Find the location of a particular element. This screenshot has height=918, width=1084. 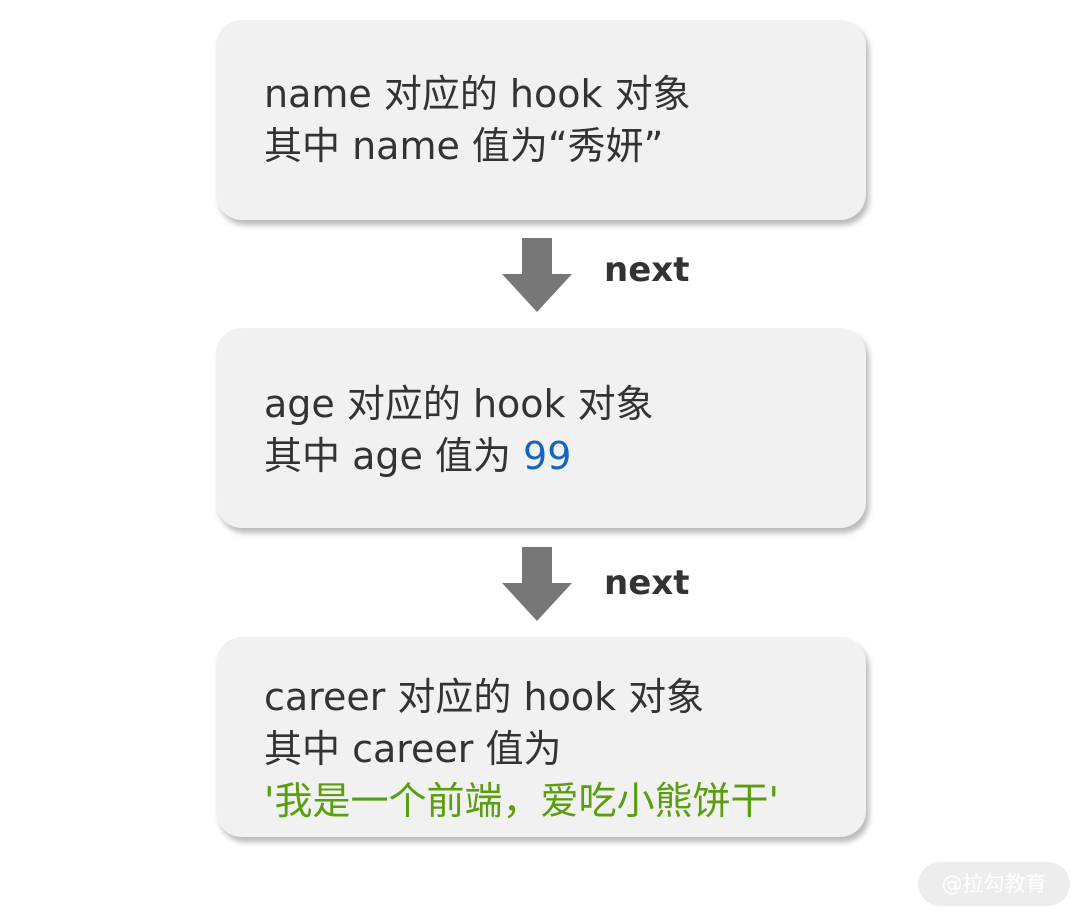

hook-node-name: name 对应的 hook 对象 其中 name 值为“秀妍” is located at coordinates (541, 120).